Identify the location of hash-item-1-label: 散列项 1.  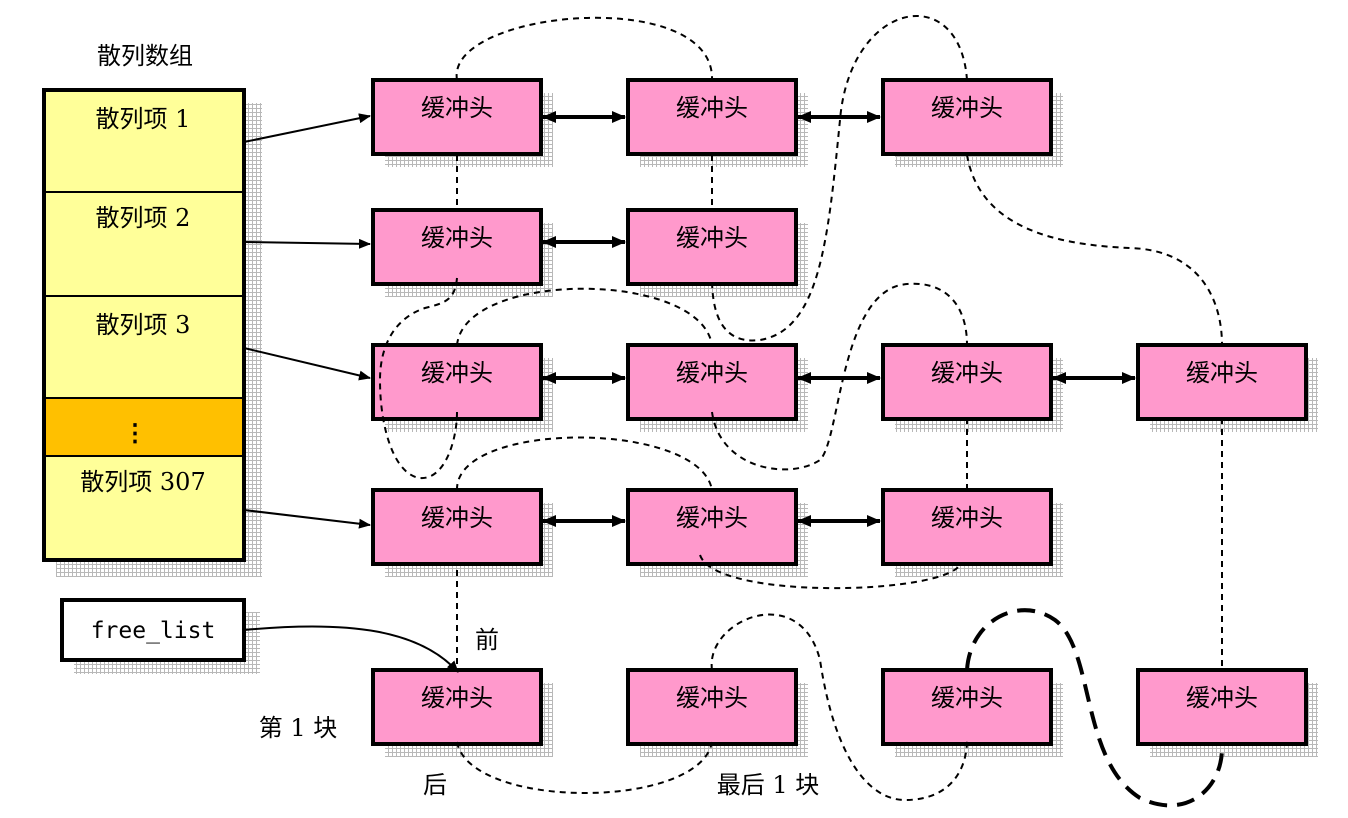
(143, 119).